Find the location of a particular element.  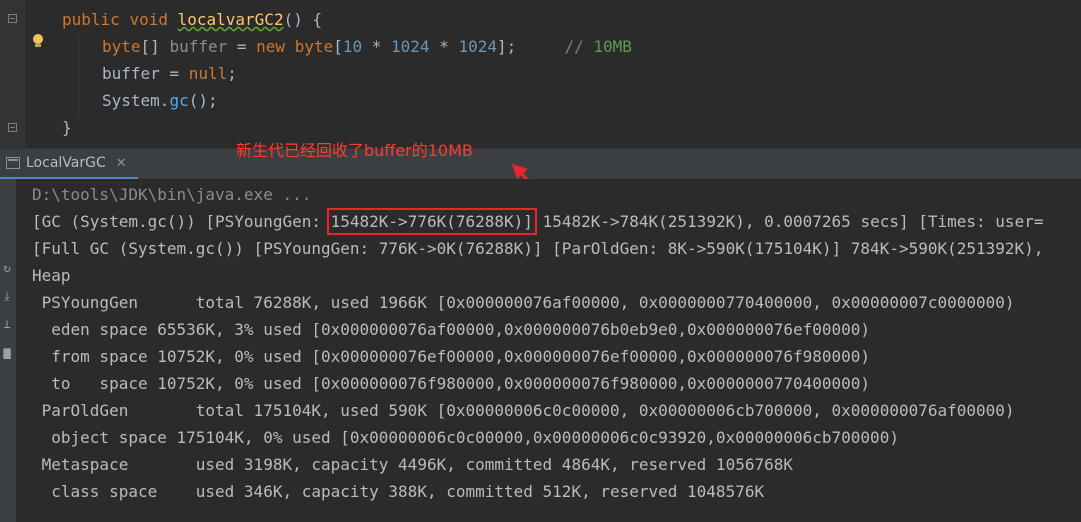

code-text: ]; is located at coordinates (507, 46).